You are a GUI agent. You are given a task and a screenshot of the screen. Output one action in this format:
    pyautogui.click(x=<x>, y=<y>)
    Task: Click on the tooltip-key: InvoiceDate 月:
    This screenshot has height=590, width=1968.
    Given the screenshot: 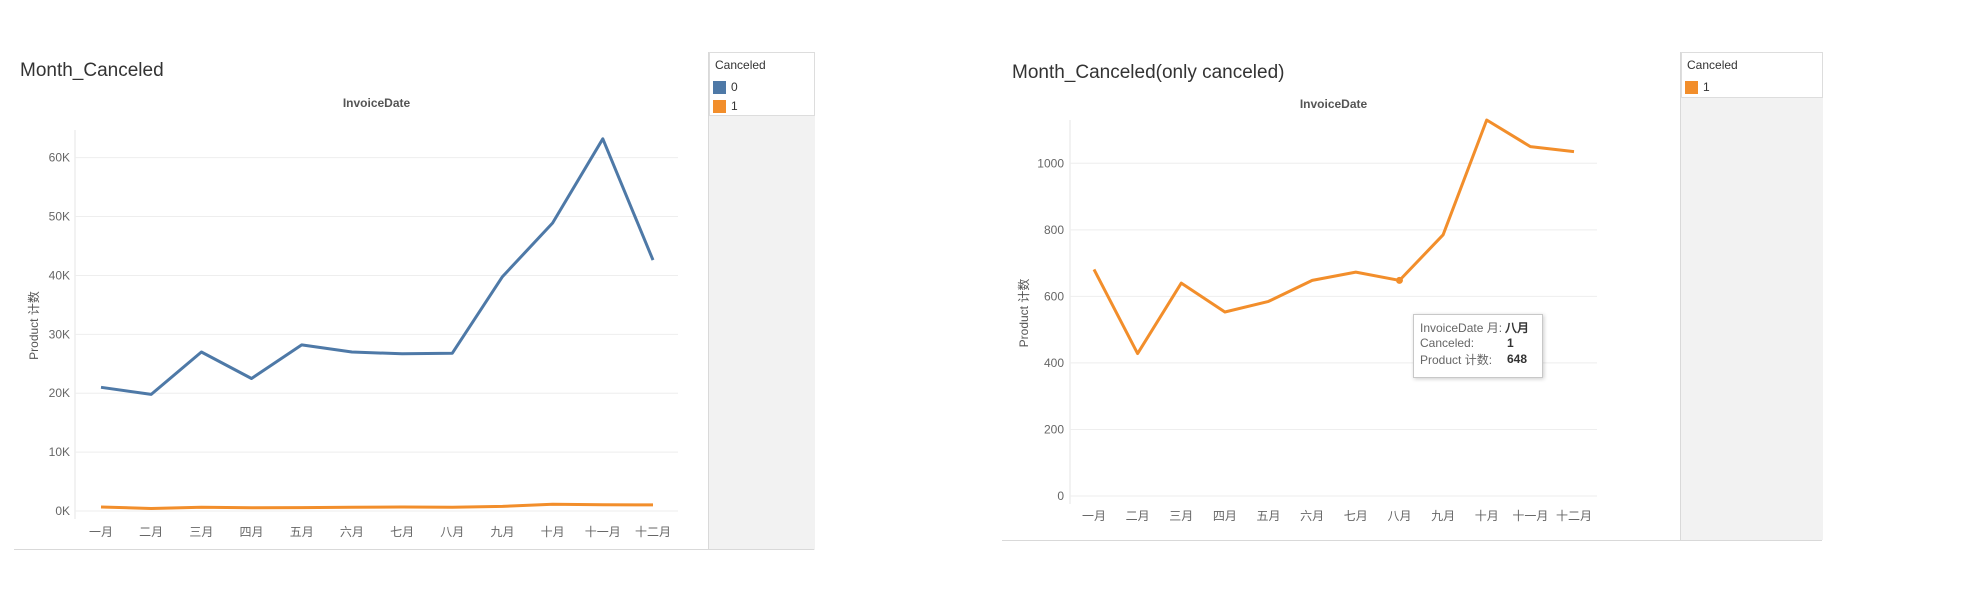 What is the action you would take?
    pyautogui.click(x=1461, y=327)
    